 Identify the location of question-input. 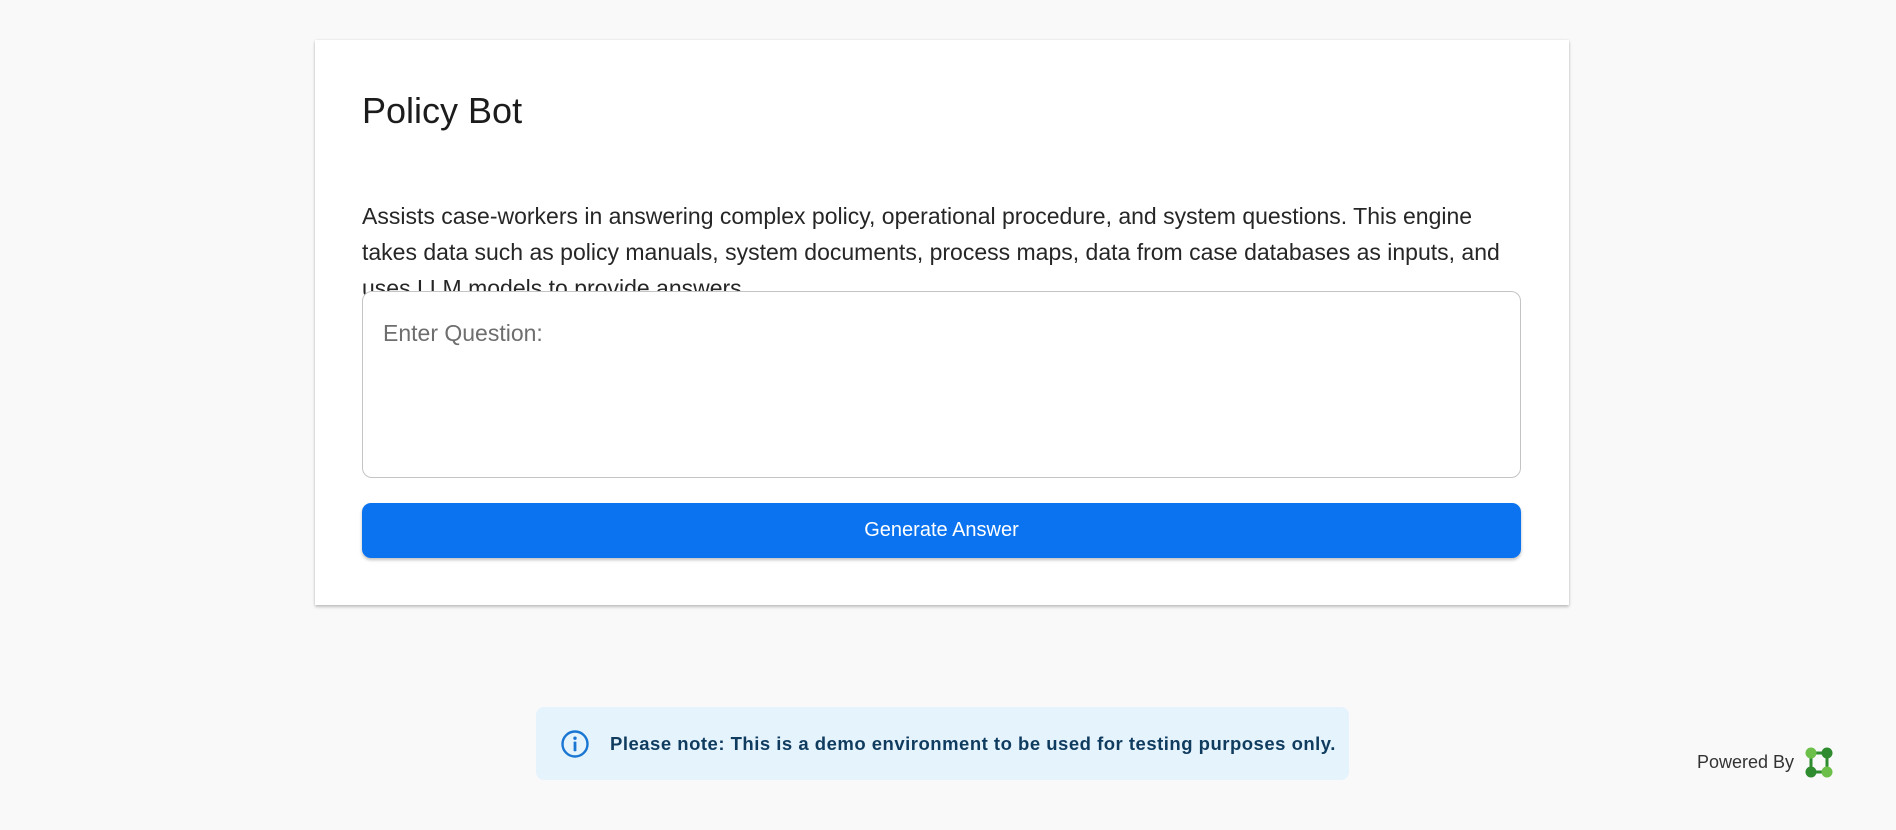
(938, 388).